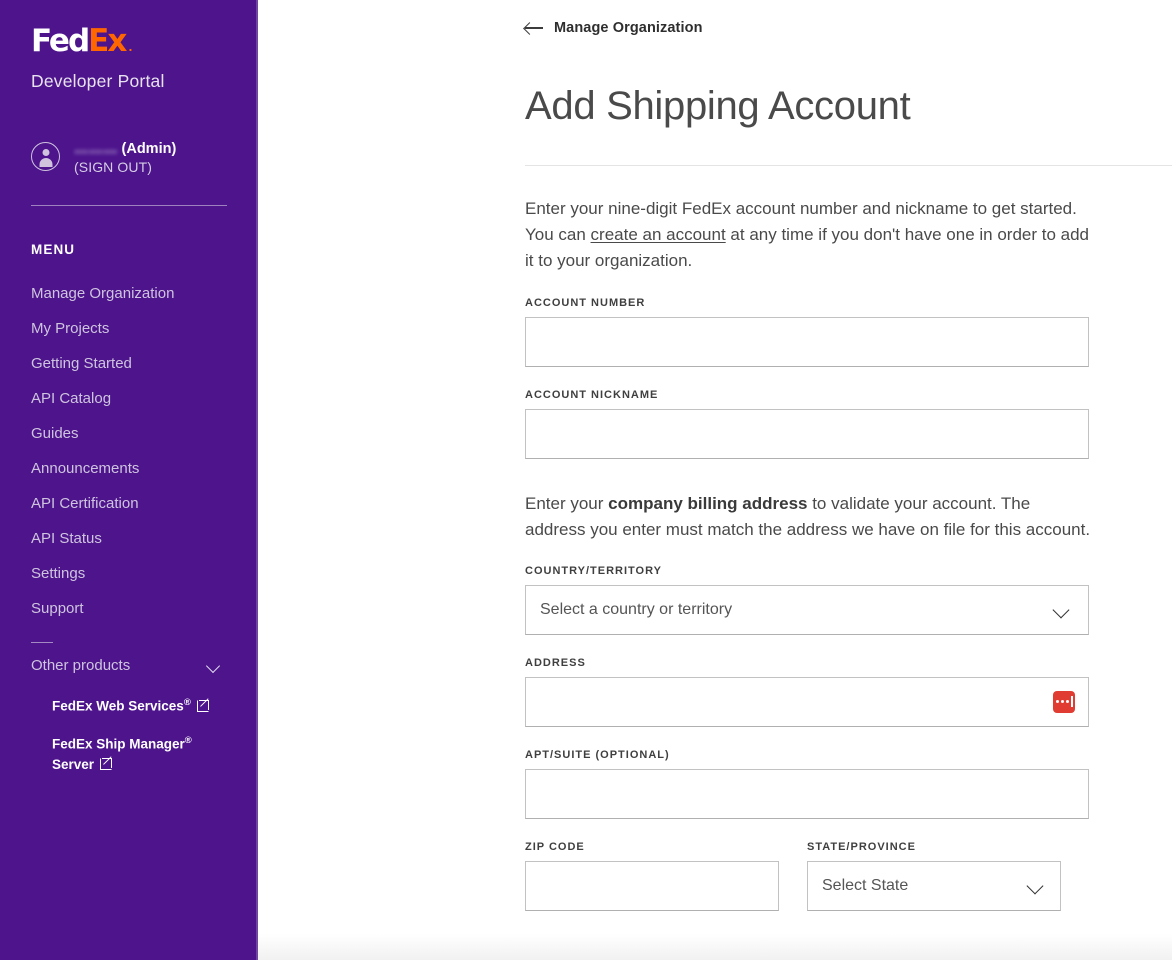 The width and height of the screenshot is (1172, 960). What do you see at coordinates (129, 28) in the screenshot?
I see `fedex-logo: FedEx.` at bounding box center [129, 28].